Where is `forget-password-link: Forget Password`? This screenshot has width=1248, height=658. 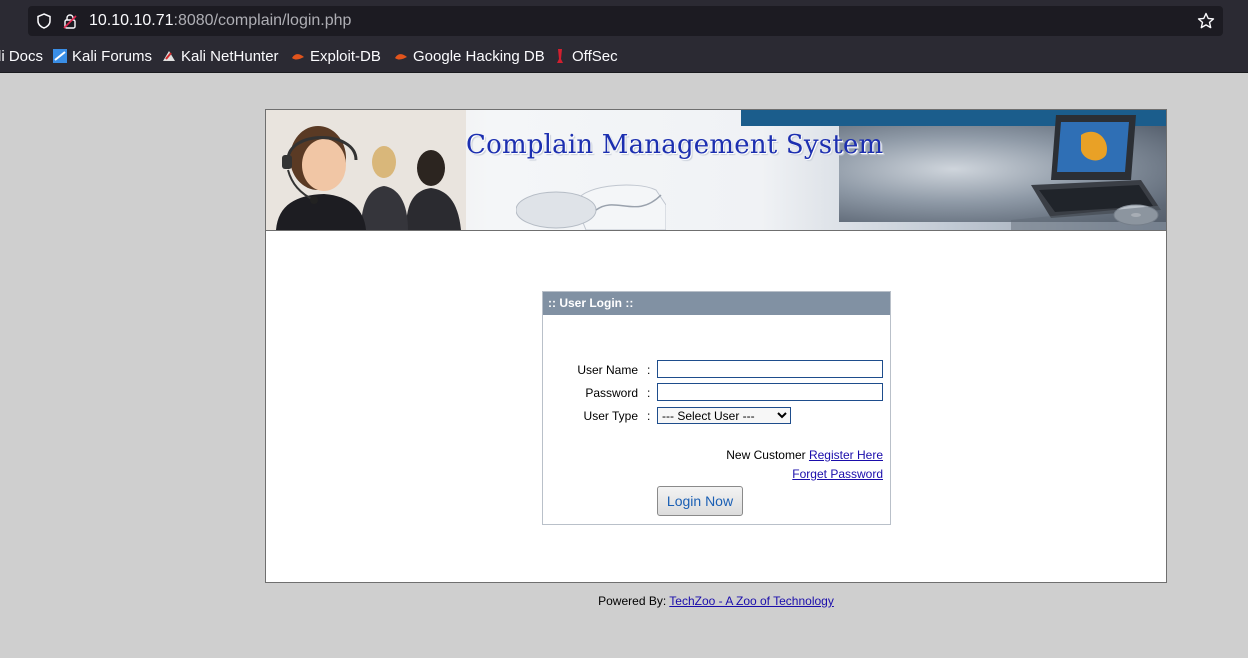
forget-password-link: Forget Password is located at coordinates (837, 474).